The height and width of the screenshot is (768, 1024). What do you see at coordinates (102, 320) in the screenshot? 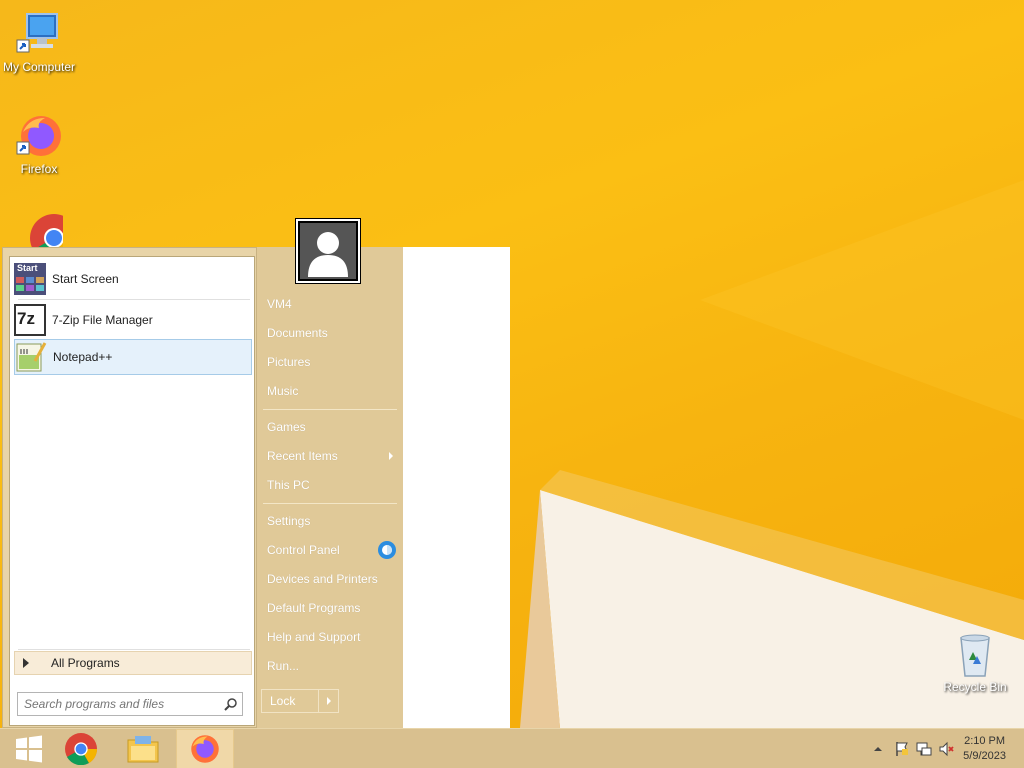
I see `program-label: 7-Zip File Manager` at bounding box center [102, 320].